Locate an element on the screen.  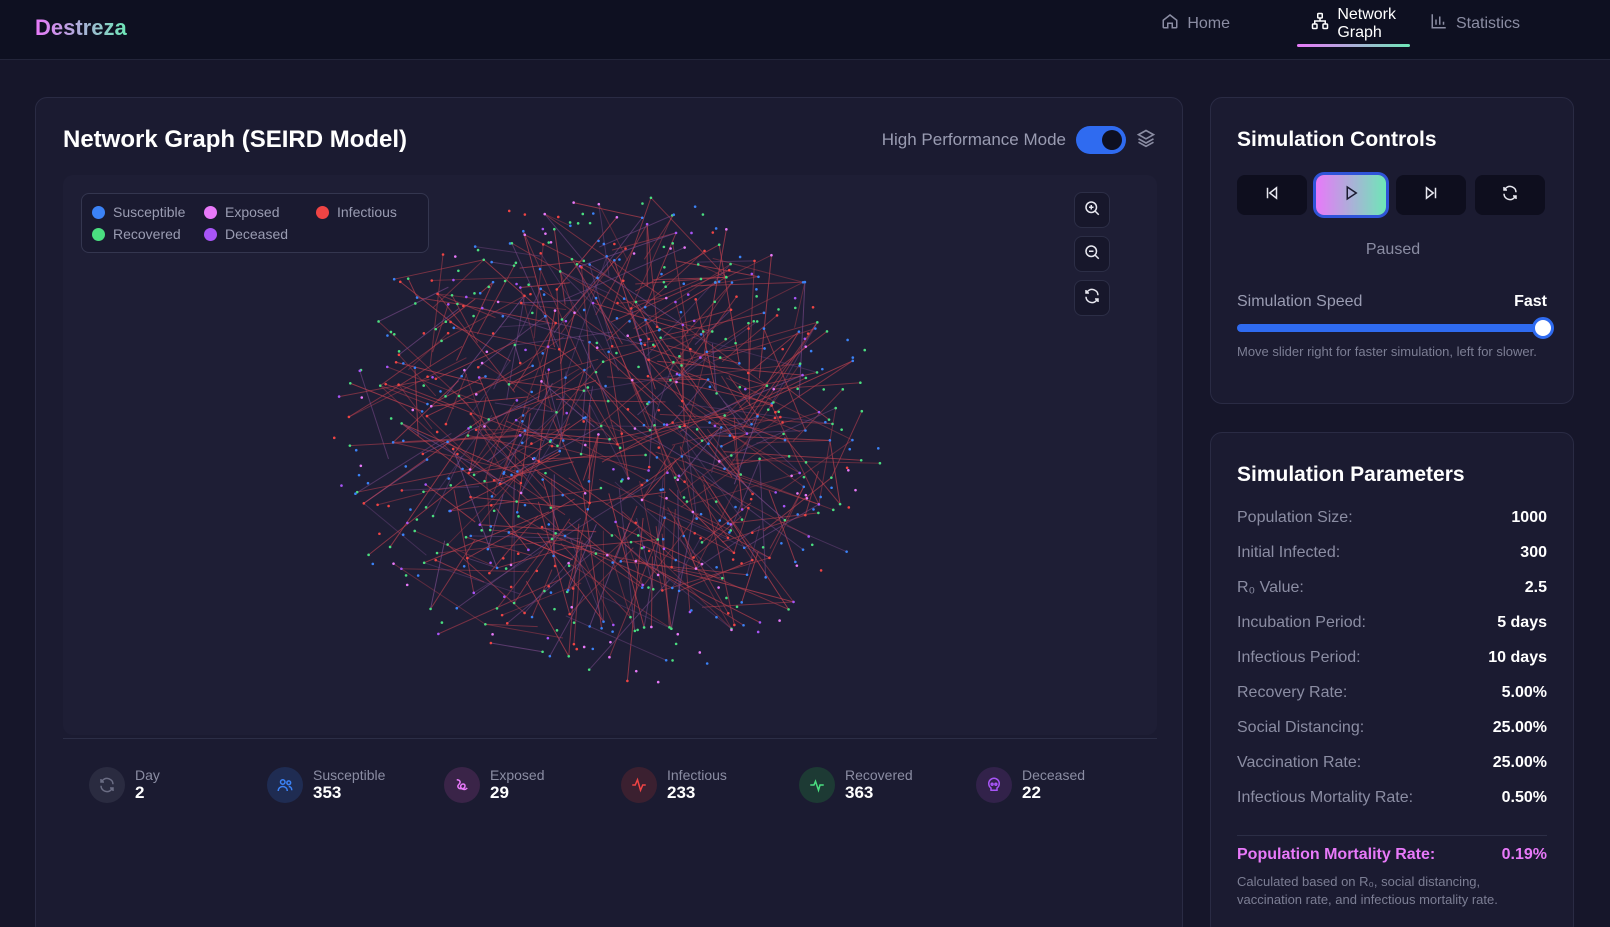
play-button is located at coordinates (1351, 195).